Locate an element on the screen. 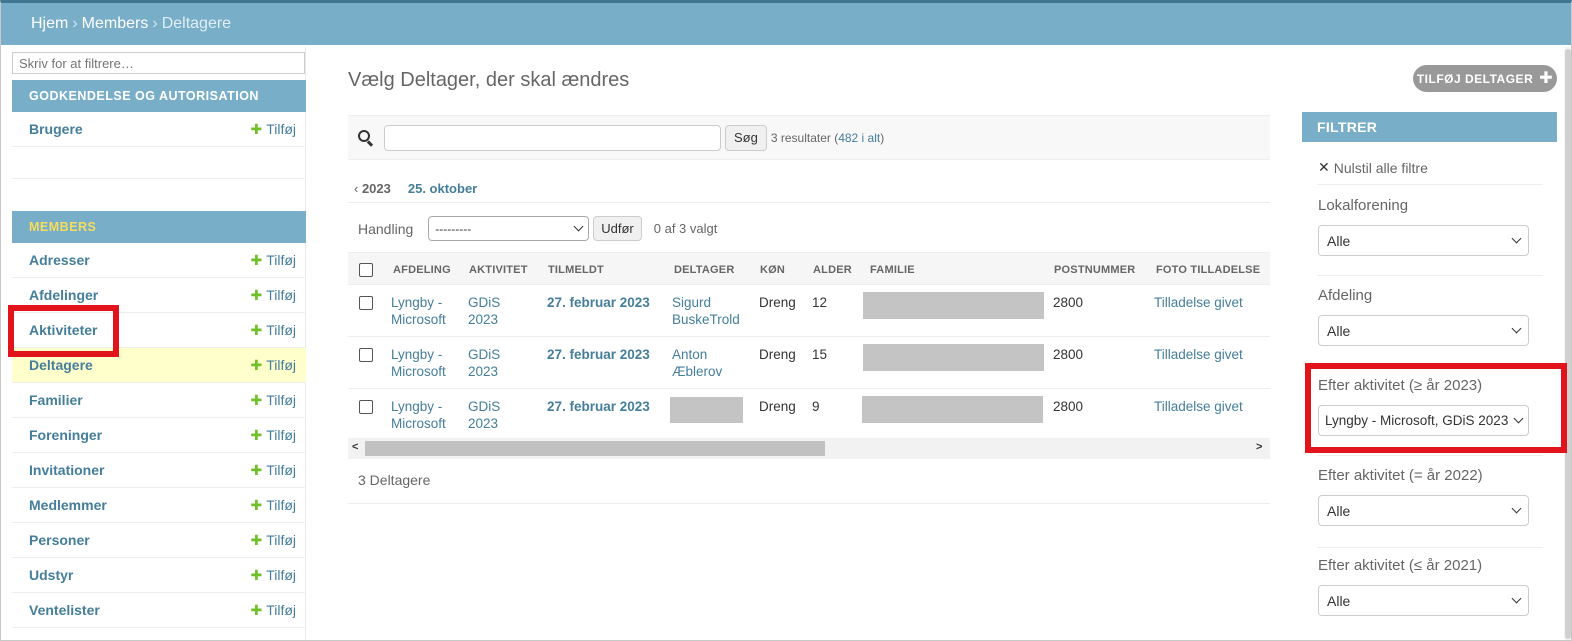 The width and height of the screenshot is (1572, 641). vertical-scrollbar is located at coordinates (1567, 343).